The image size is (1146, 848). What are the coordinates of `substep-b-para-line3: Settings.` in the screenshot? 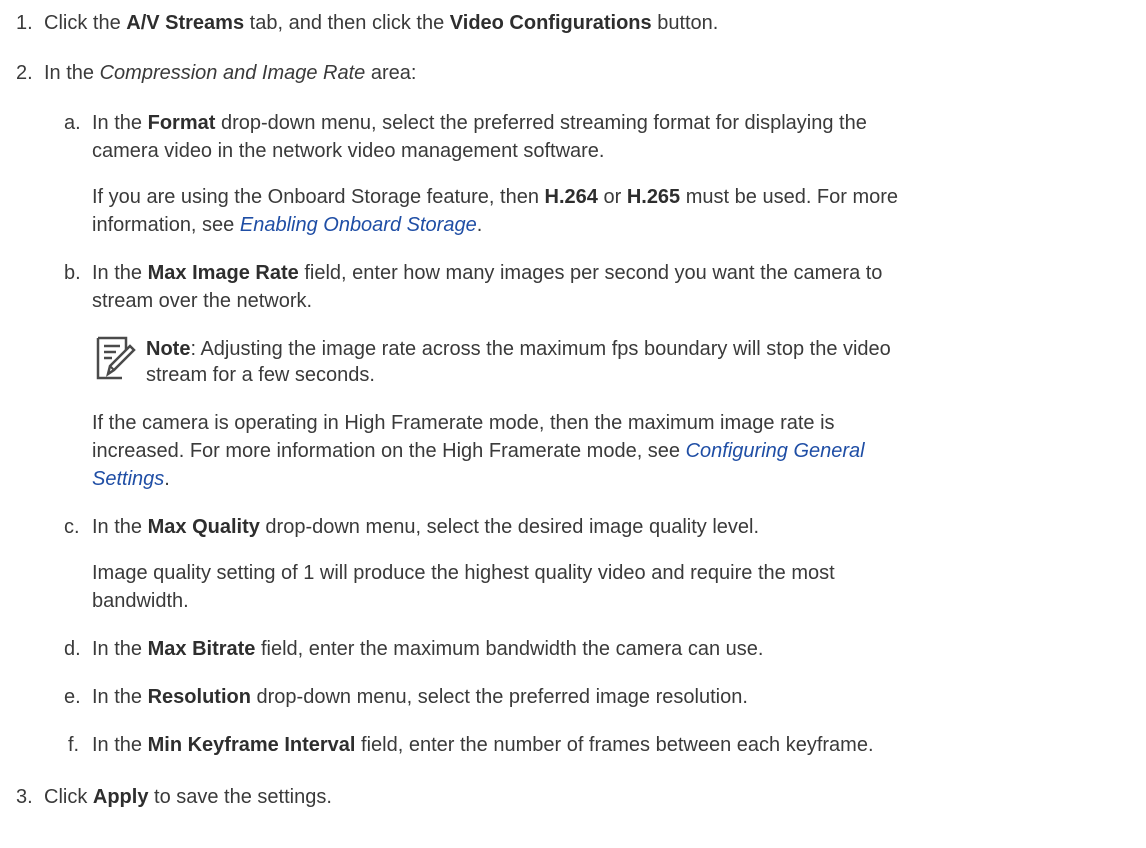 It's located at (131, 479).